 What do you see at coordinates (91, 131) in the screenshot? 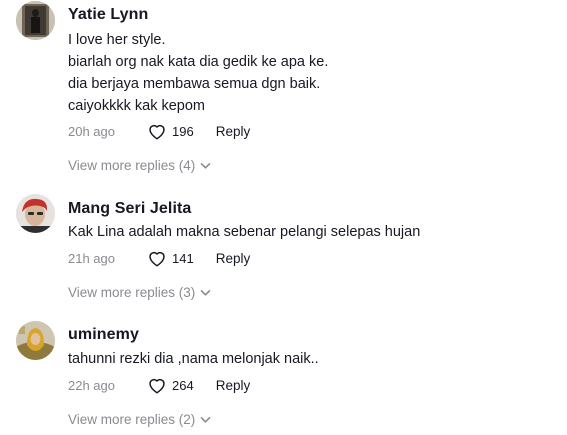
I see `comment-time: 20h ago` at bounding box center [91, 131].